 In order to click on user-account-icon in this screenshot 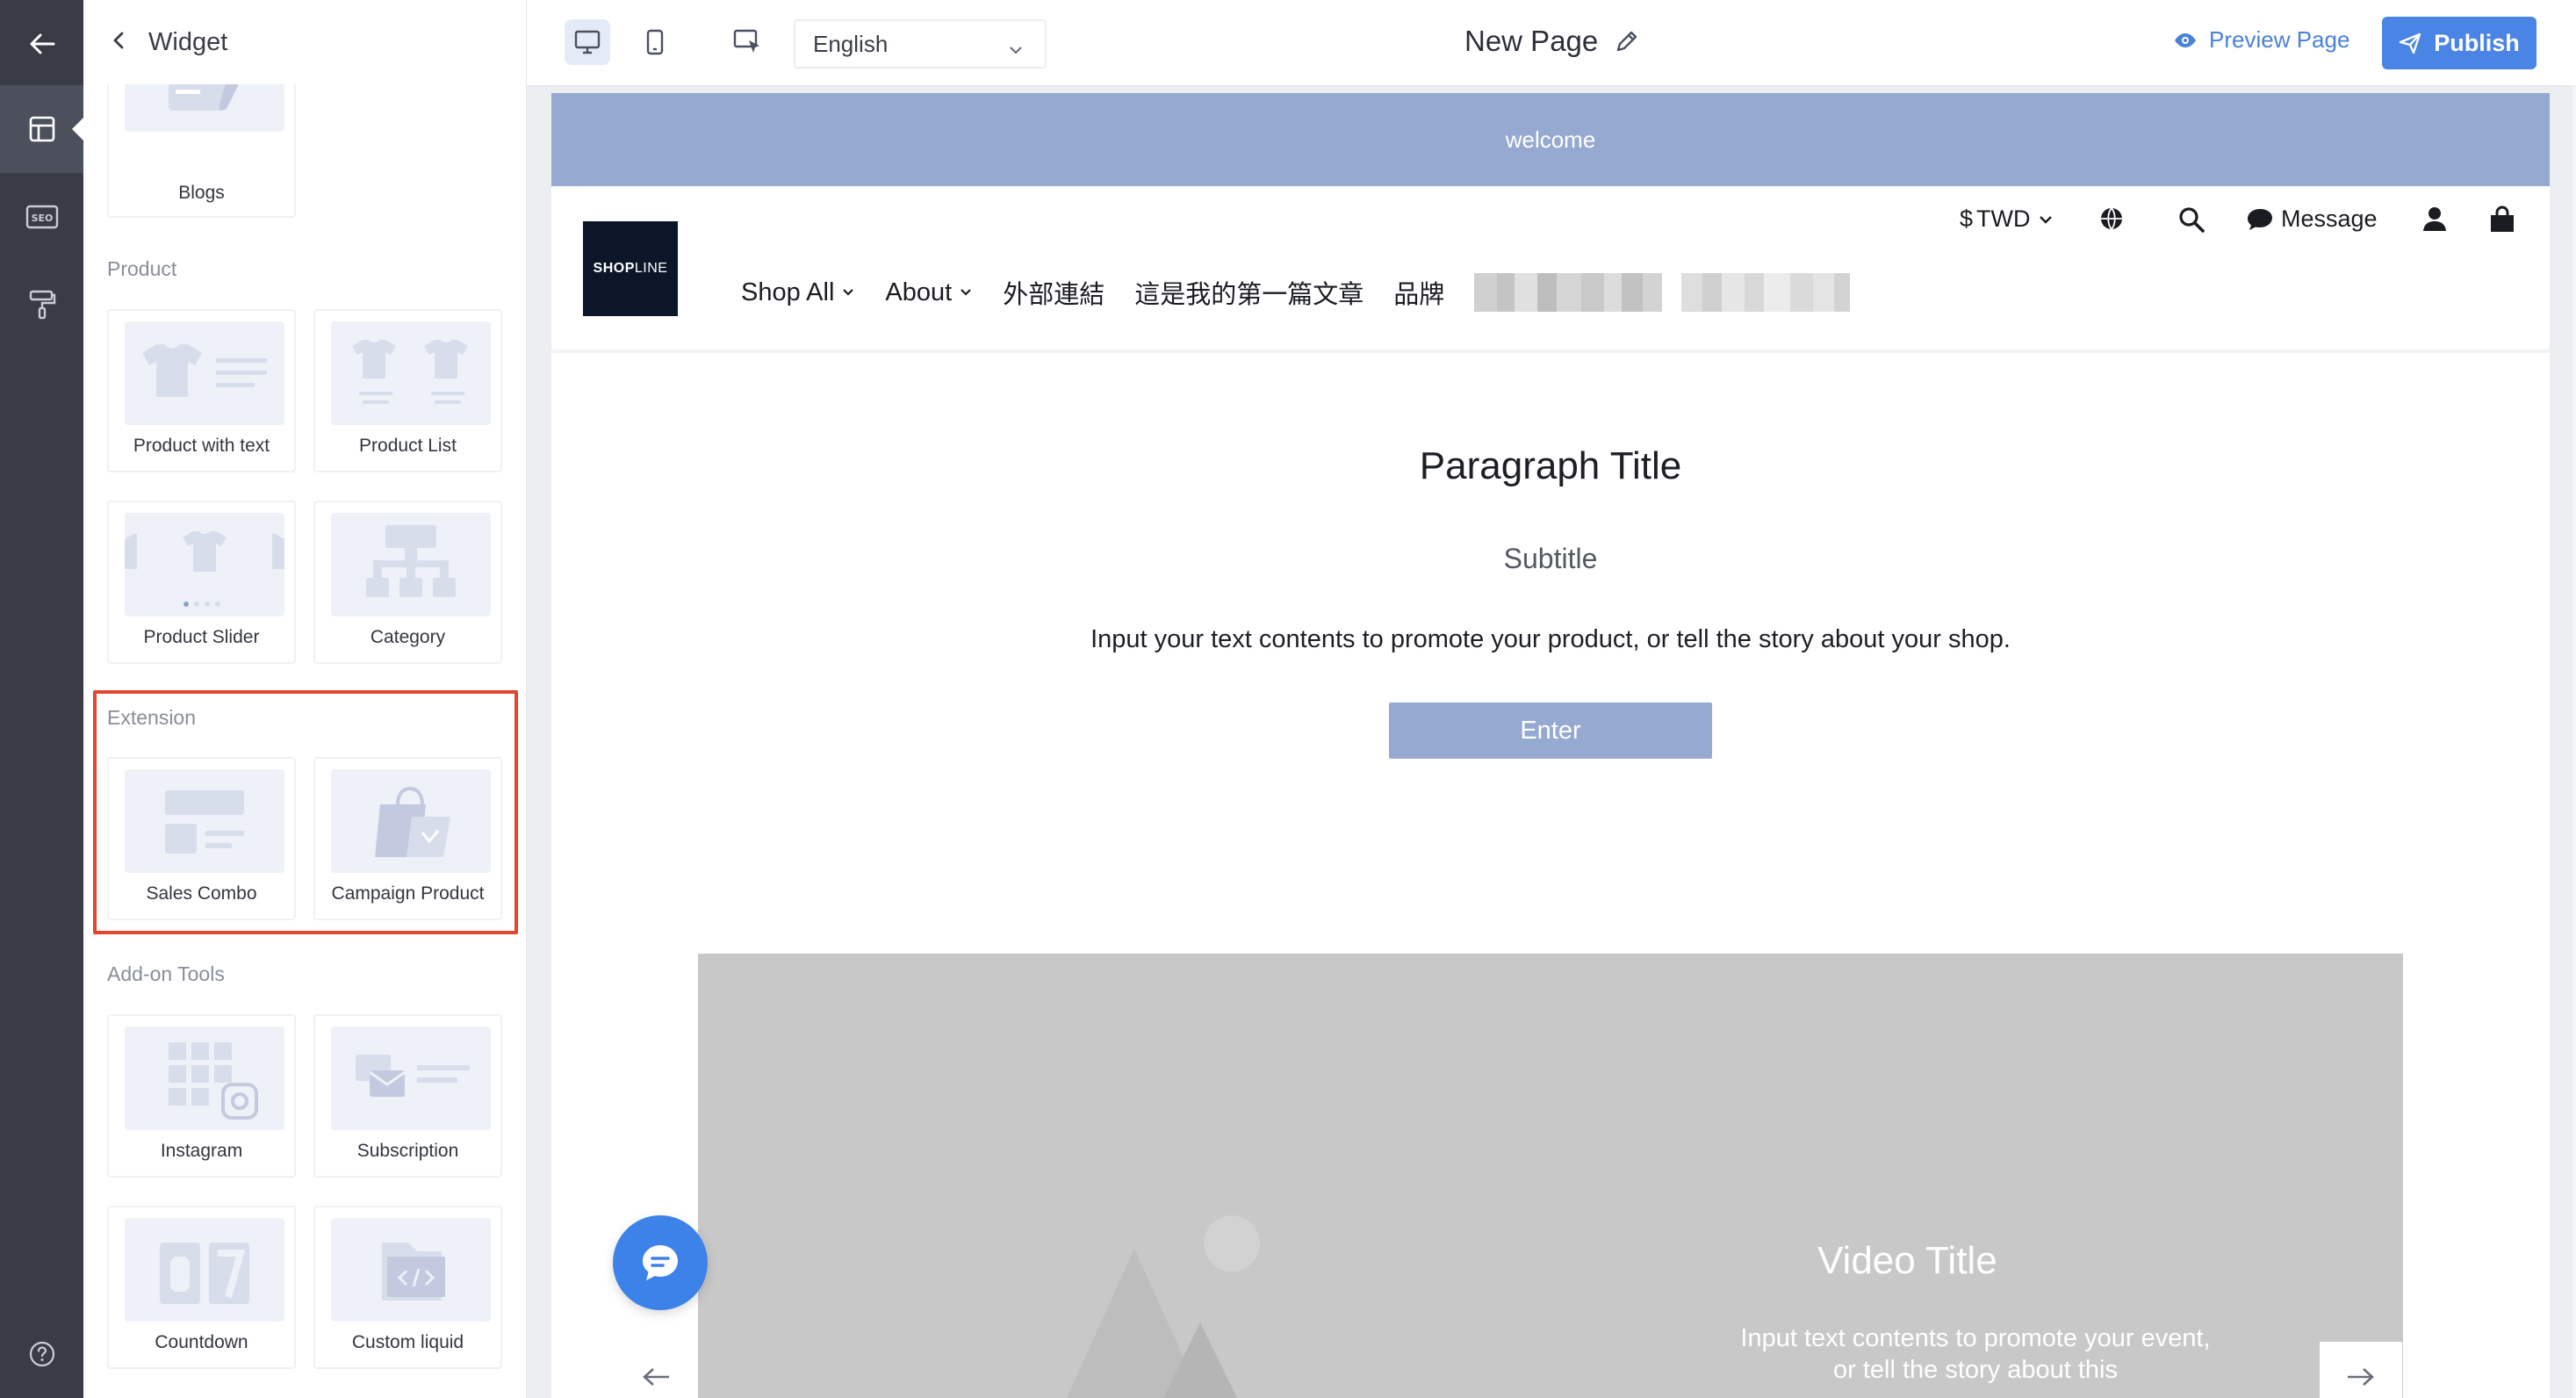, I will do `click(2434, 219)`.